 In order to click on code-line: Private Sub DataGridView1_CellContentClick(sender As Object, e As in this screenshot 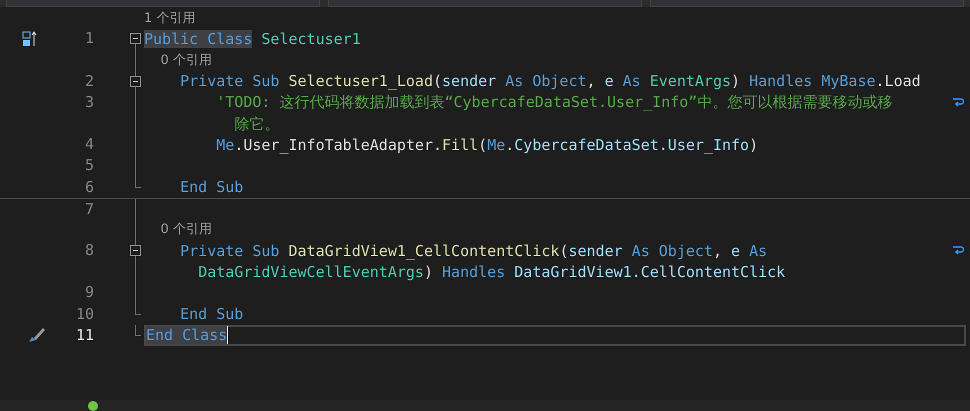, I will do `click(473, 250)`.